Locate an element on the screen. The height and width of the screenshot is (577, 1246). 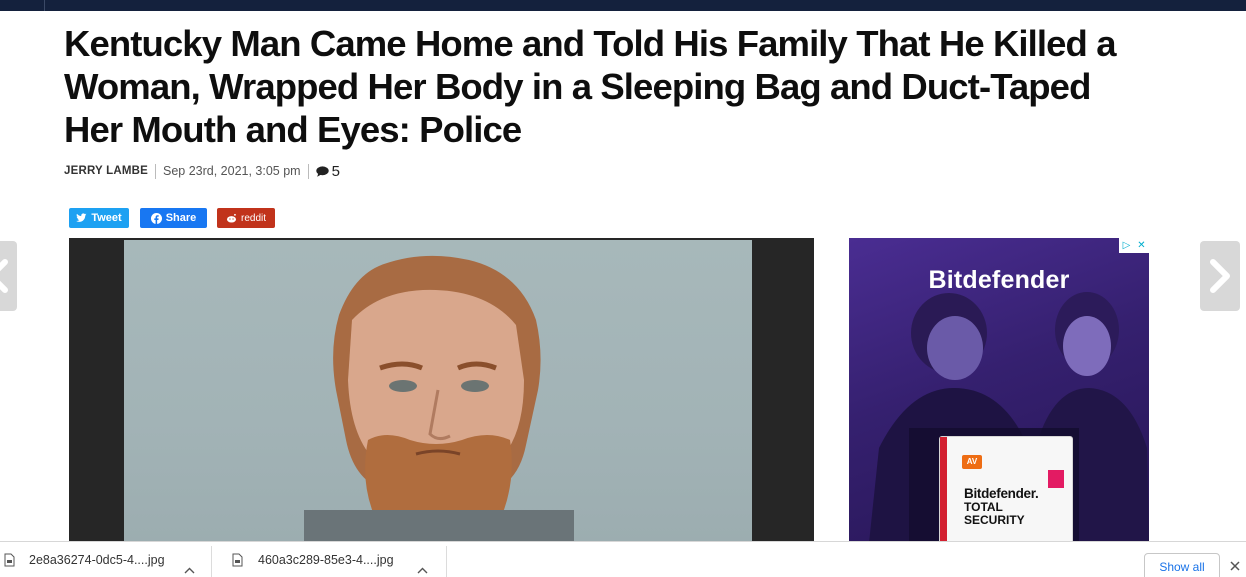
article-byline: JERRY LAMBE Sep 23rd, 2021, 3:05 pm 5 is located at coordinates (202, 171).